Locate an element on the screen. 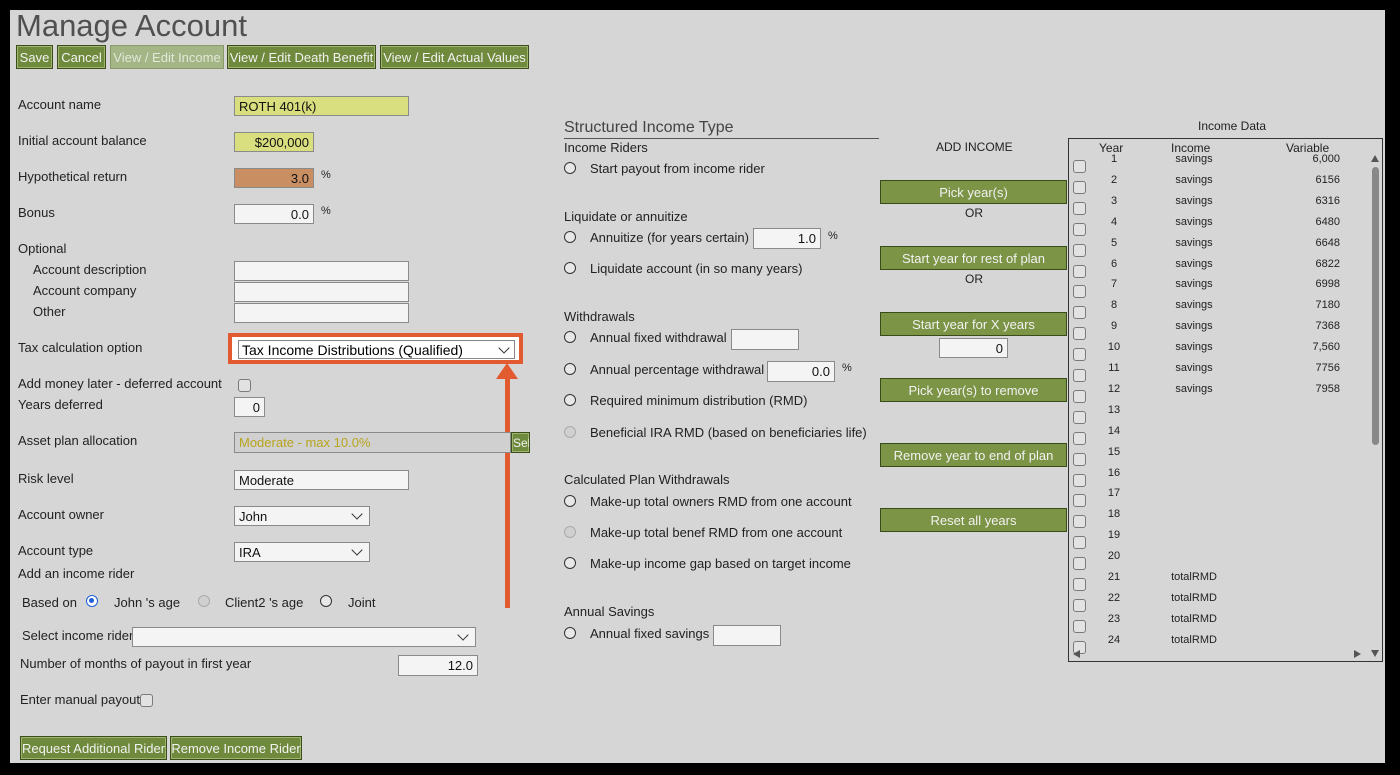  based-on-client2-radio is located at coordinates (204, 601).